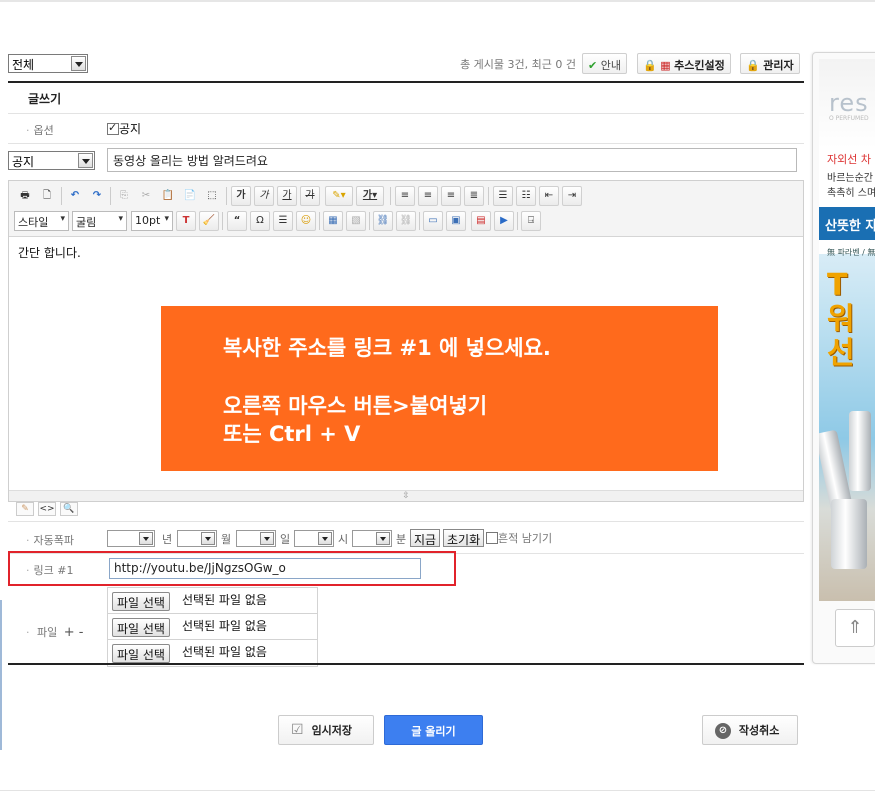 The height and width of the screenshot is (802, 875). I want to click on strikethrough-icon: 가, so click(310, 196).